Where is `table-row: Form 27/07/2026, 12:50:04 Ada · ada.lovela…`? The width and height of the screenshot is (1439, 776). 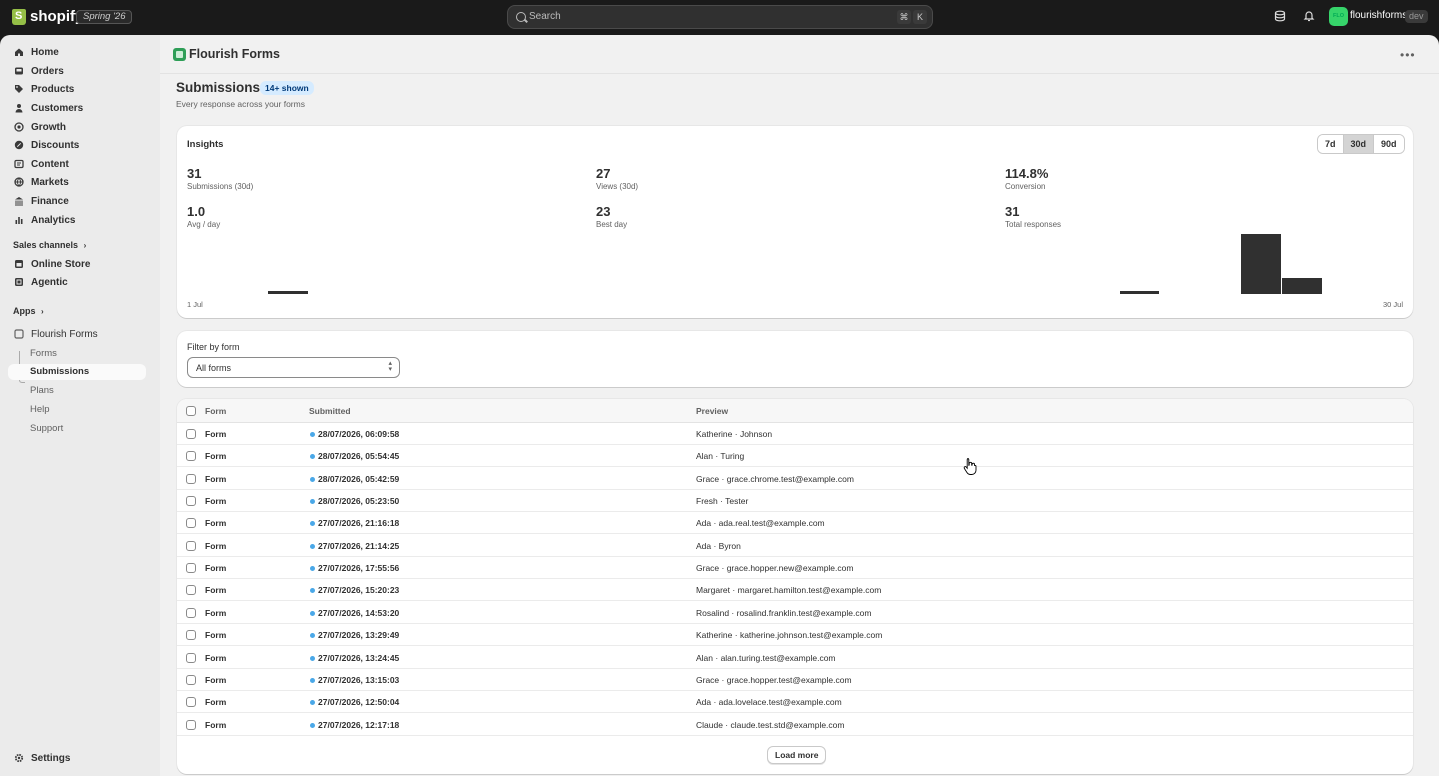 table-row: Form 27/07/2026, 12:50:04 Ada · ada.lovela… is located at coordinates (795, 702).